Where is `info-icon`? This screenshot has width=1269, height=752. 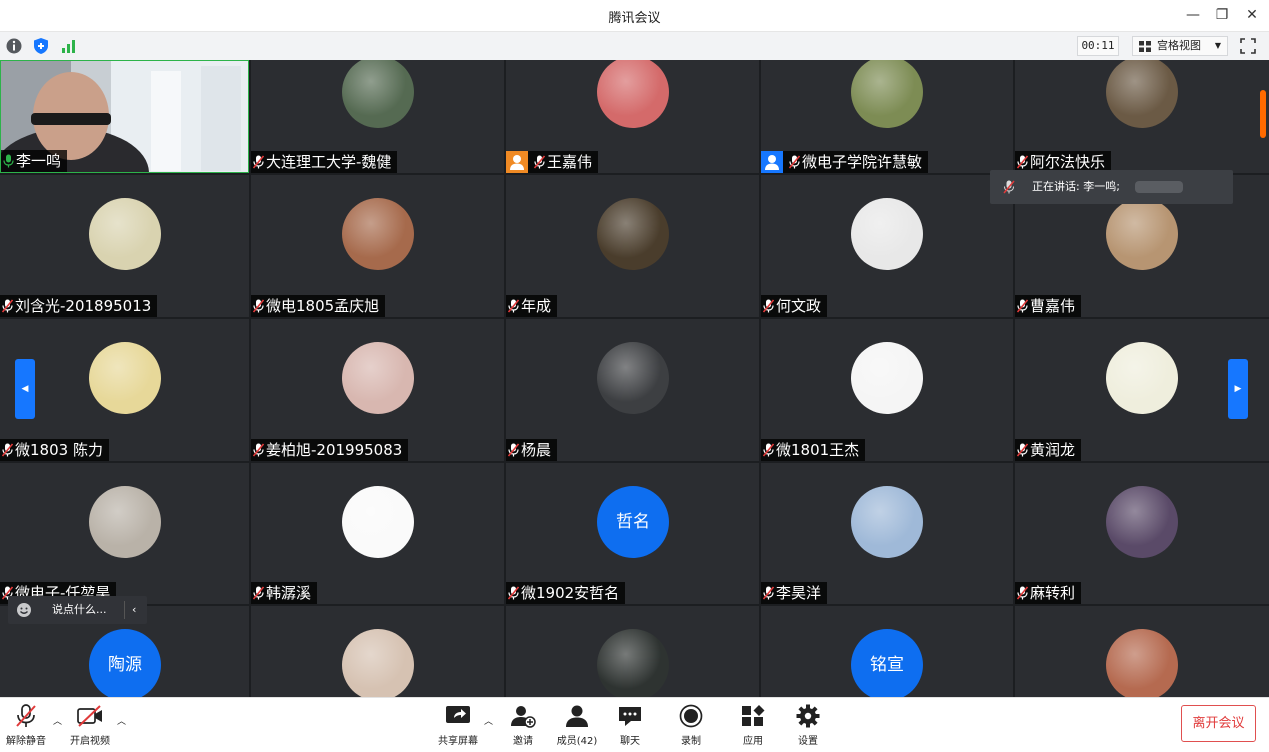
info-icon is located at coordinates (14, 46).